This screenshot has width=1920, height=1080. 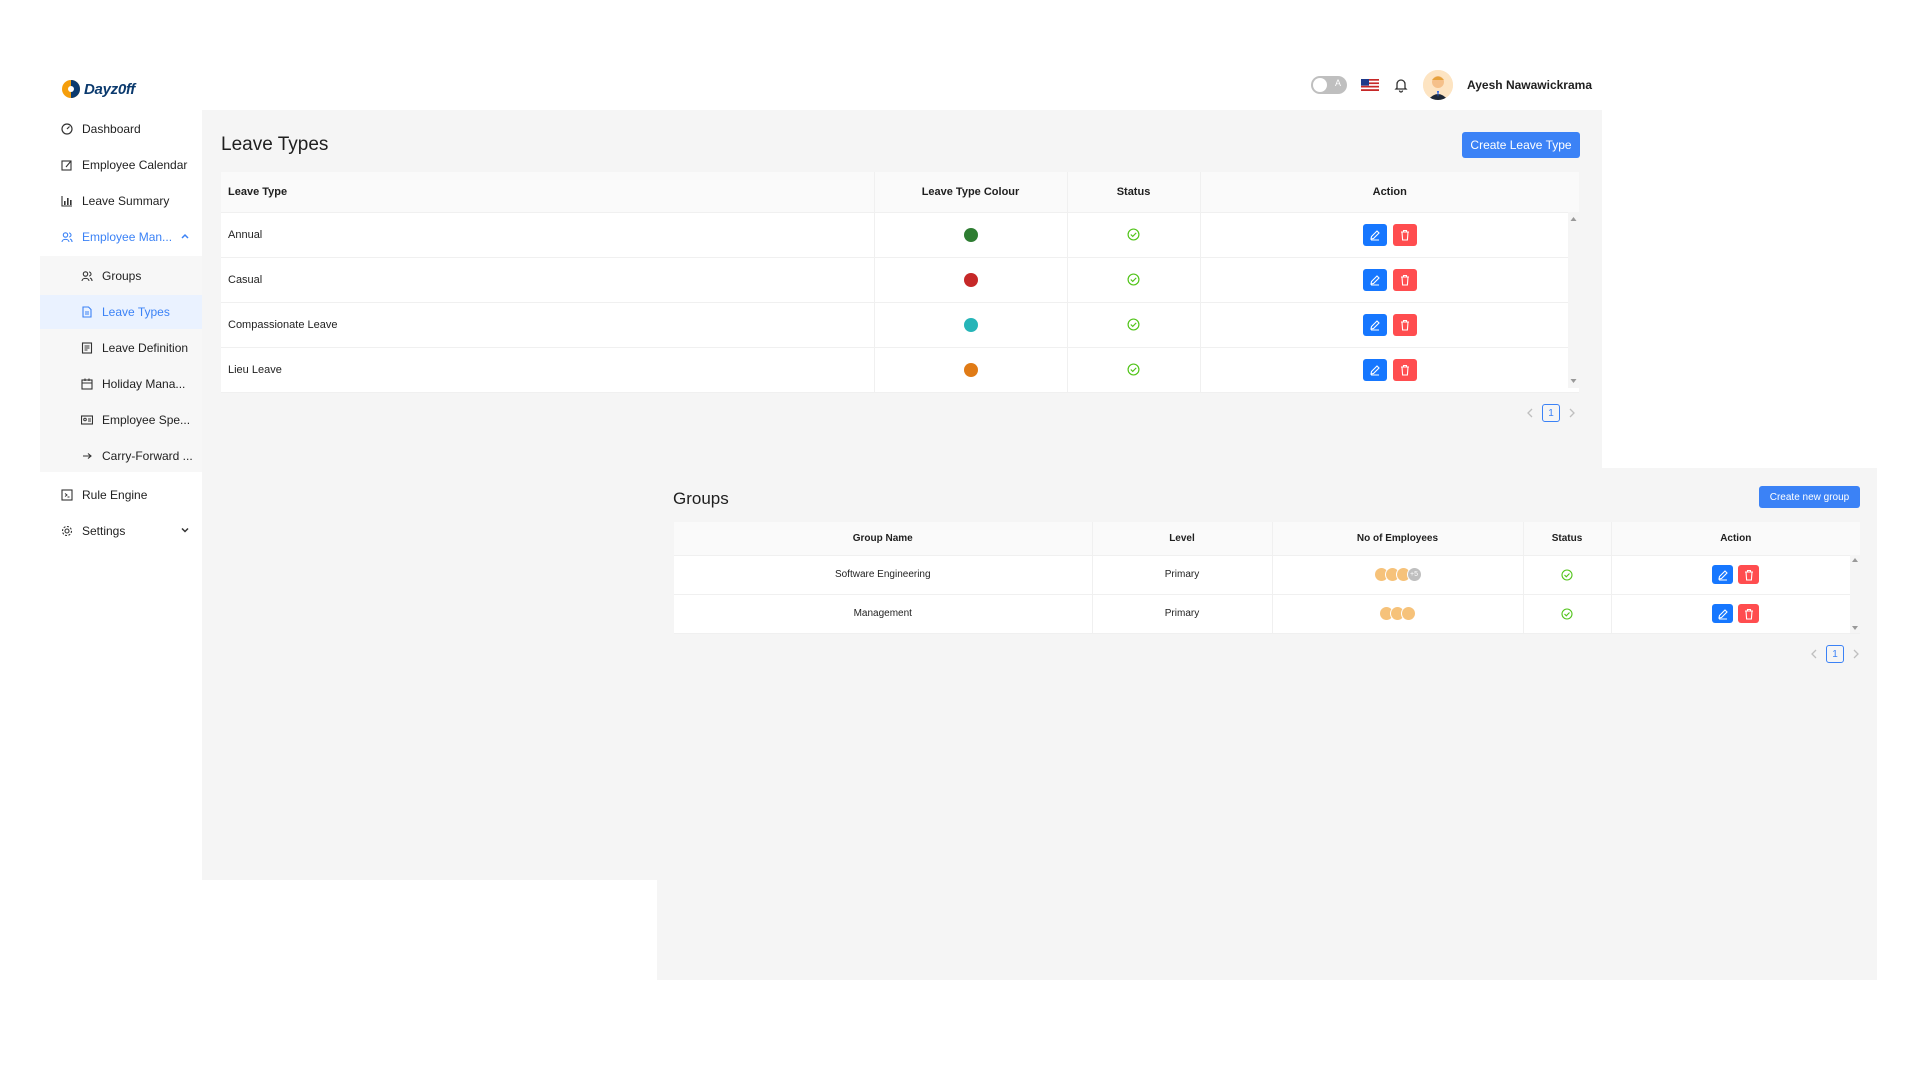 I want to click on sidebar-item-label: Leave Definition, so click(x=145, y=348).